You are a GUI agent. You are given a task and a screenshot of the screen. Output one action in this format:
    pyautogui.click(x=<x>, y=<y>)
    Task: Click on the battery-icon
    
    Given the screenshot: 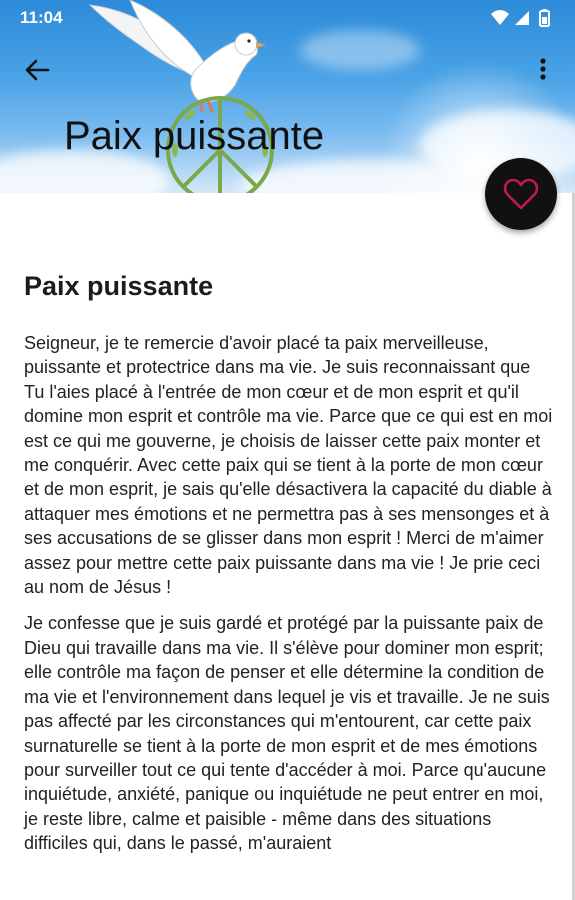 What is the action you would take?
    pyautogui.click(x=544, y=18)
    